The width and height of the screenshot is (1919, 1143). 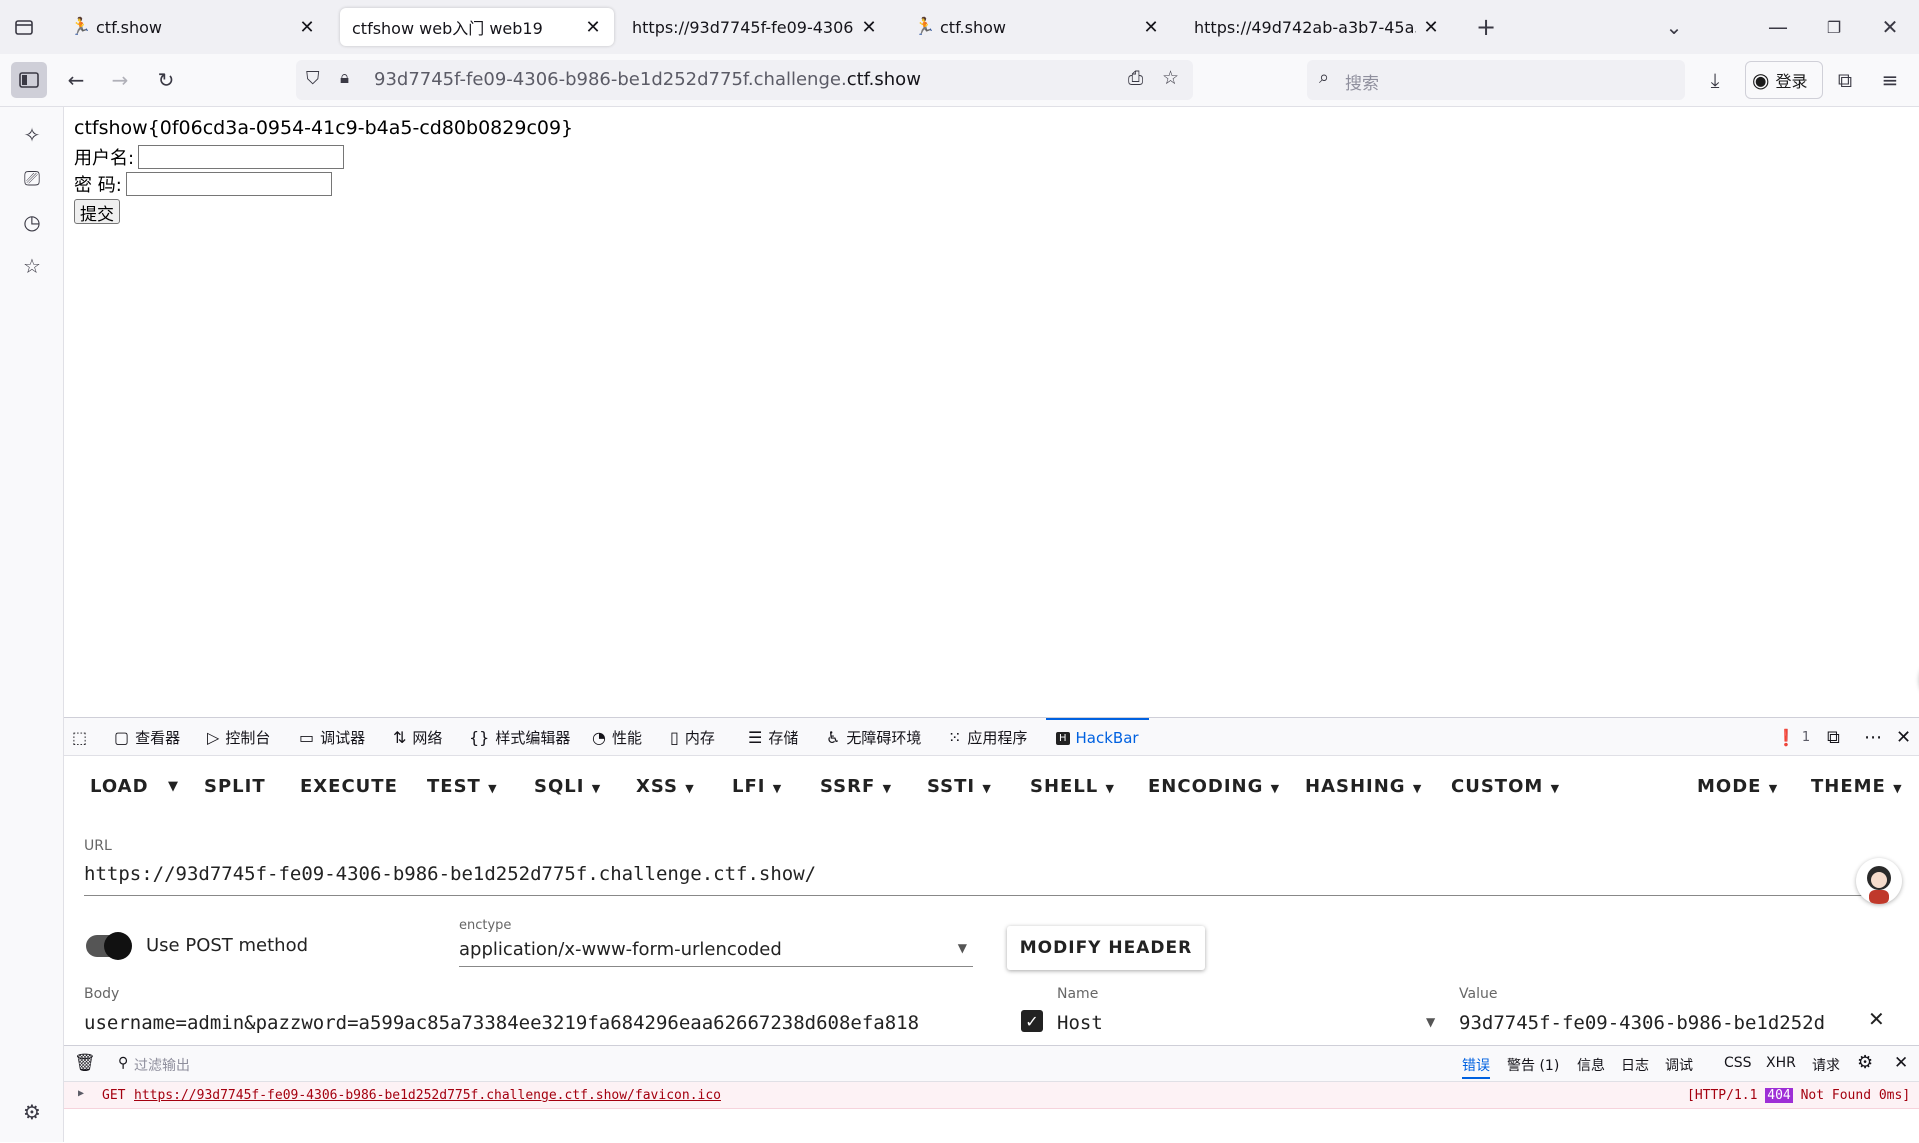 What do you see at coordinates (1032, 1021) in the screenshot?
I see `header-enabled-checkbox: ✓` at bounding box center [1032, 1021].